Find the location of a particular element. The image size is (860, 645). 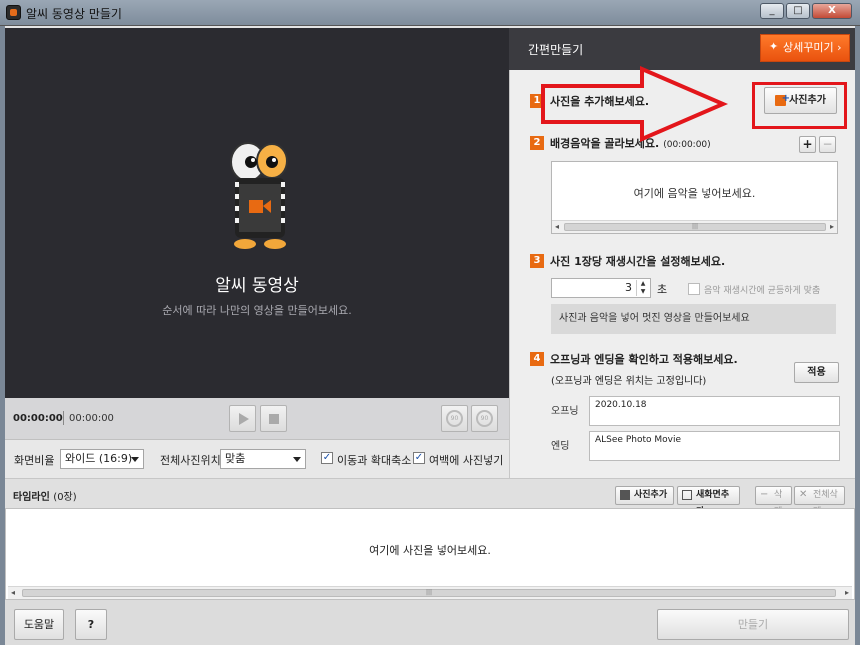

panel-header: 간편만들기 ✦ 상세꾸미기 › is located at coordinates (682, 49).